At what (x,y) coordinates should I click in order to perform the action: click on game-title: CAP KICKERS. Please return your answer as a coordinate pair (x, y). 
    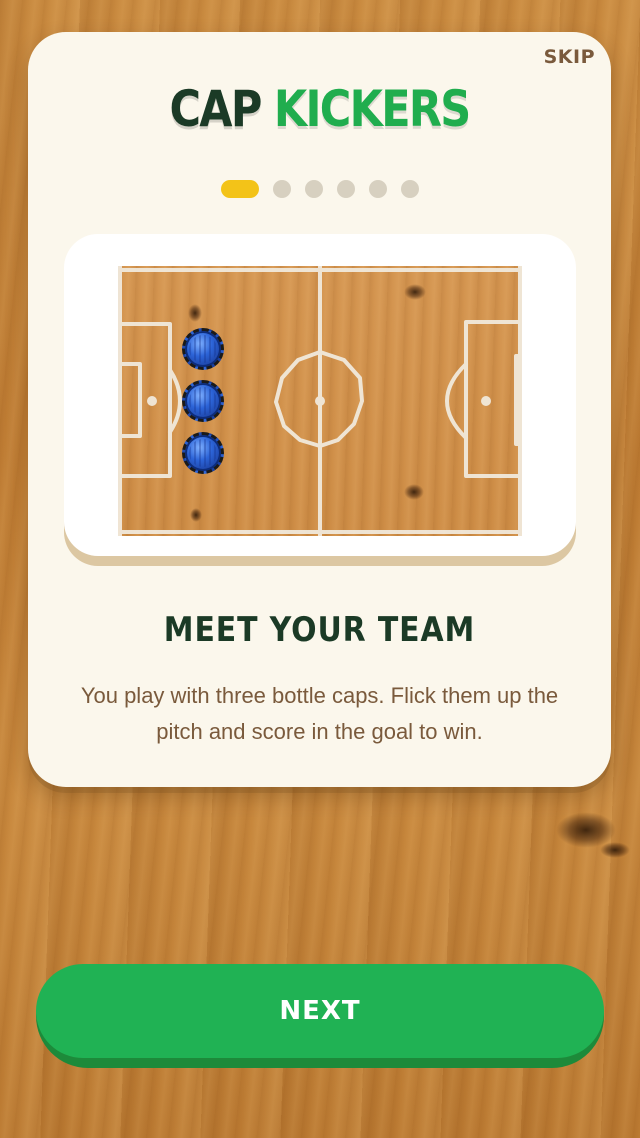
    Looking at the image, I should click on (319, 109).